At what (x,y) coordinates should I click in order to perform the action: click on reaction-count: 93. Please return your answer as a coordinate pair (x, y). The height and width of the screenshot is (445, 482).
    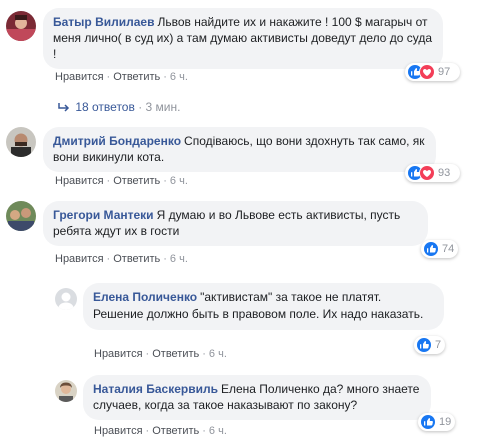
    Looking at the image, I should click on (444, 173).